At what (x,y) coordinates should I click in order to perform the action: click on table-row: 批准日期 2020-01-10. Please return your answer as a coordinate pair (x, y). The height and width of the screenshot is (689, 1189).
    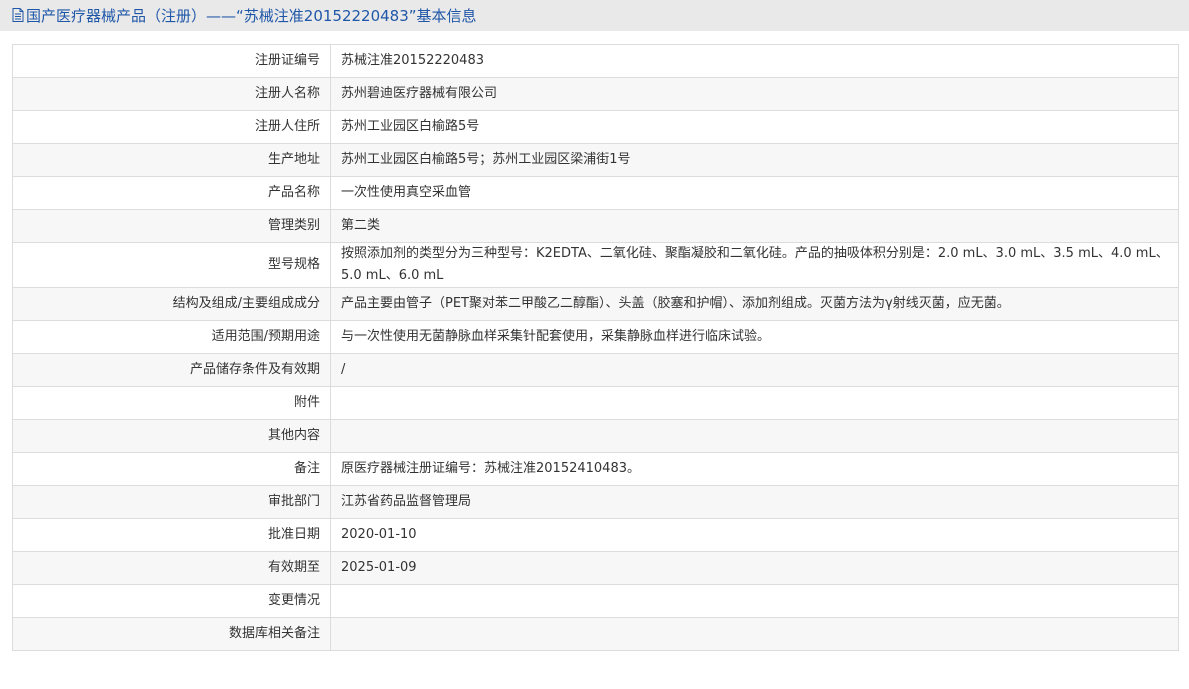
    Looking at the image, I should click on (595, 535).